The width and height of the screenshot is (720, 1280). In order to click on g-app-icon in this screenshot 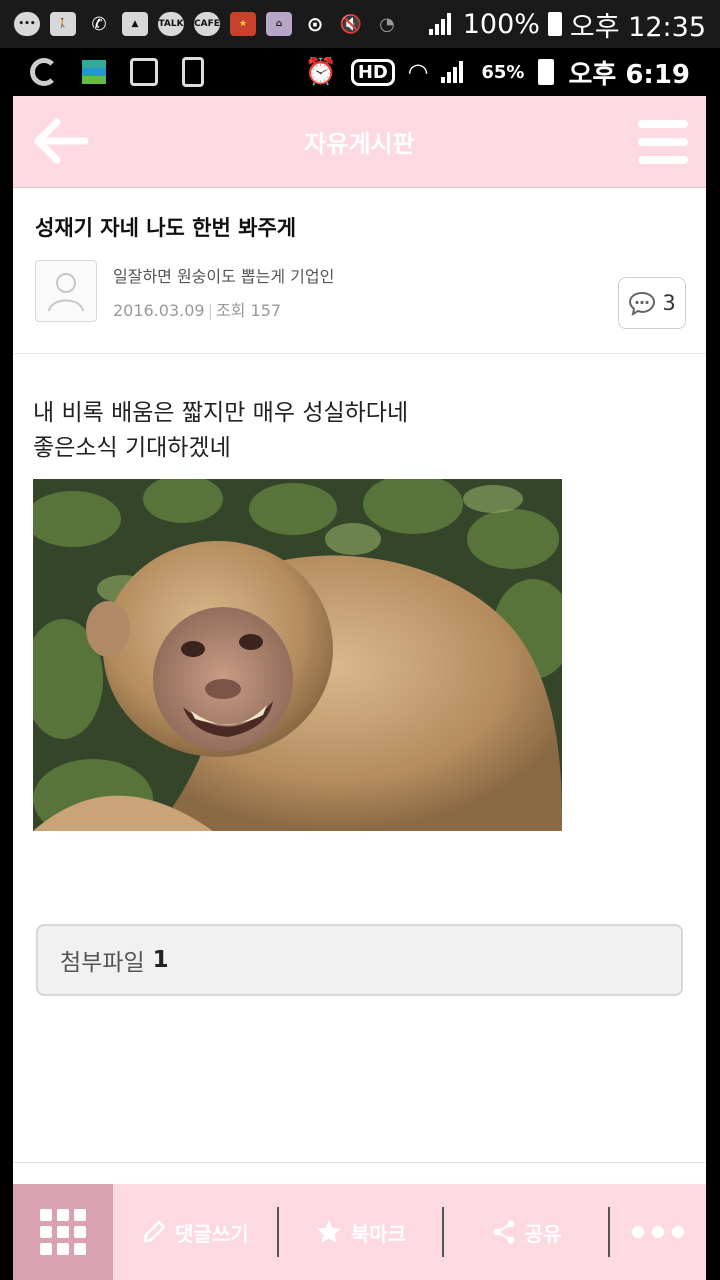, I will do `click(44, 72)`.